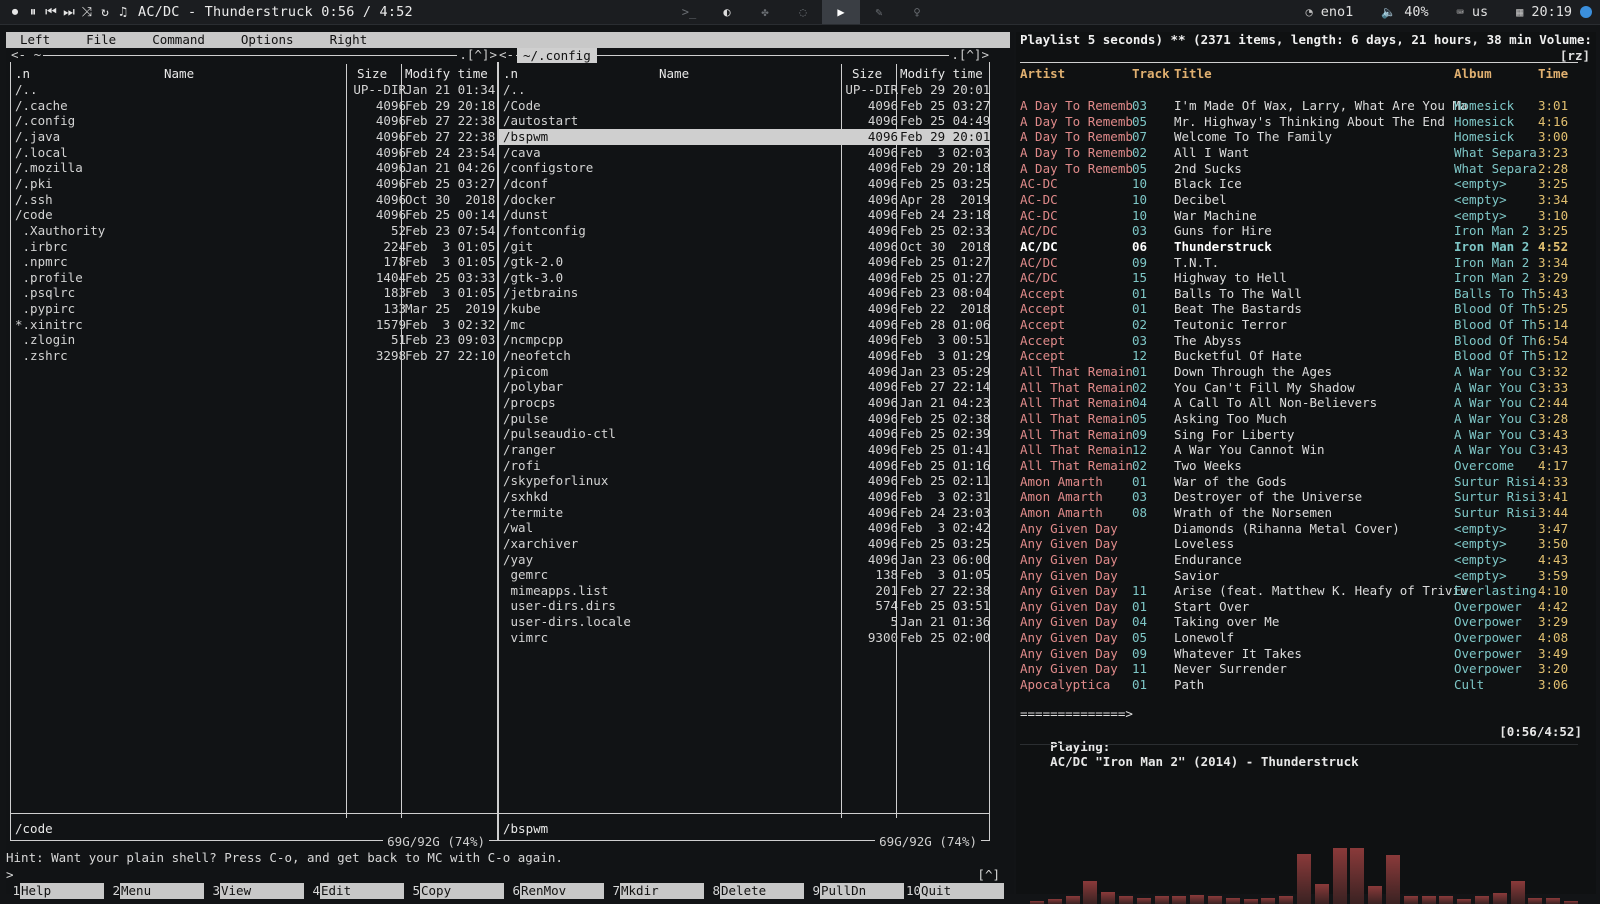 The height and width of the screenshot is (904, 1600). I want to click on file-row: /pulseaudio-ctl 4096 Feb 25 02:39, so click(744, 434).